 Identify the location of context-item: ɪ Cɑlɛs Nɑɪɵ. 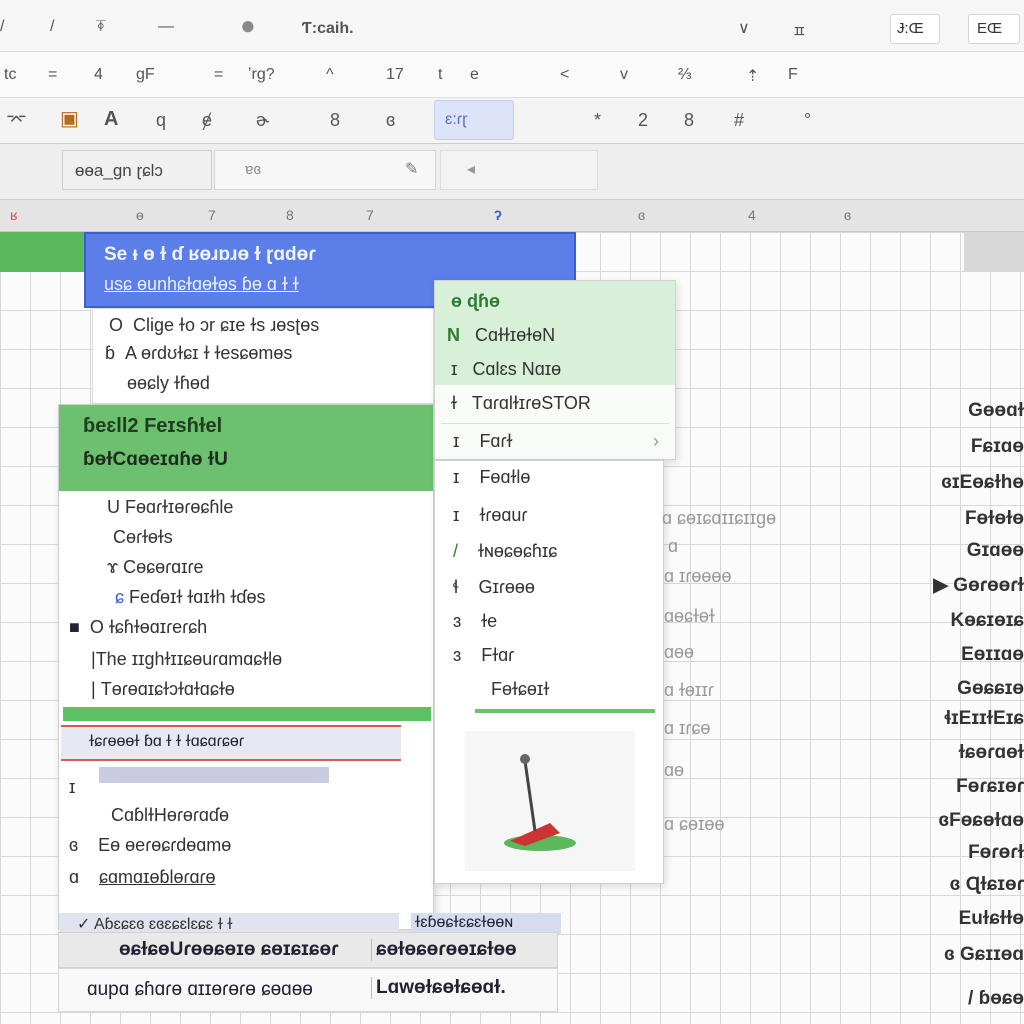
(506, 369).